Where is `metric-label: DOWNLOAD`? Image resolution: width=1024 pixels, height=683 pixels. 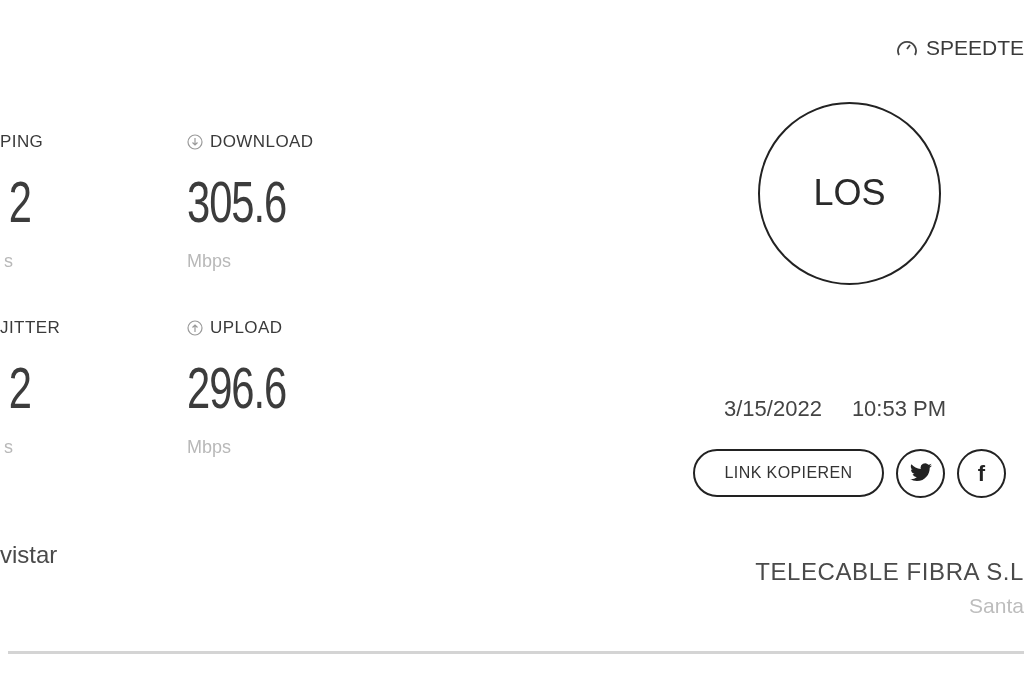 metric-label: DOWNLOAD is located at coordinates (262, 142).